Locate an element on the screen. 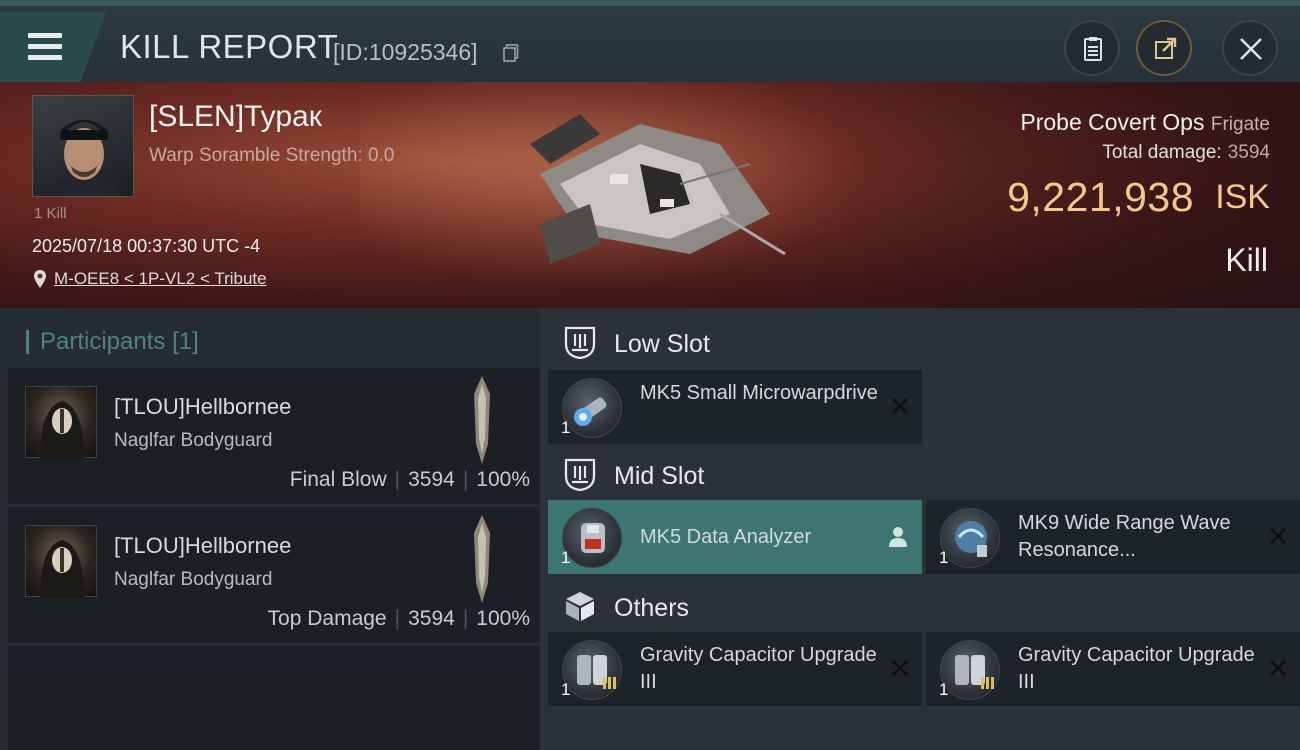  participants-label: Participants is located at coordinates (103, 341).